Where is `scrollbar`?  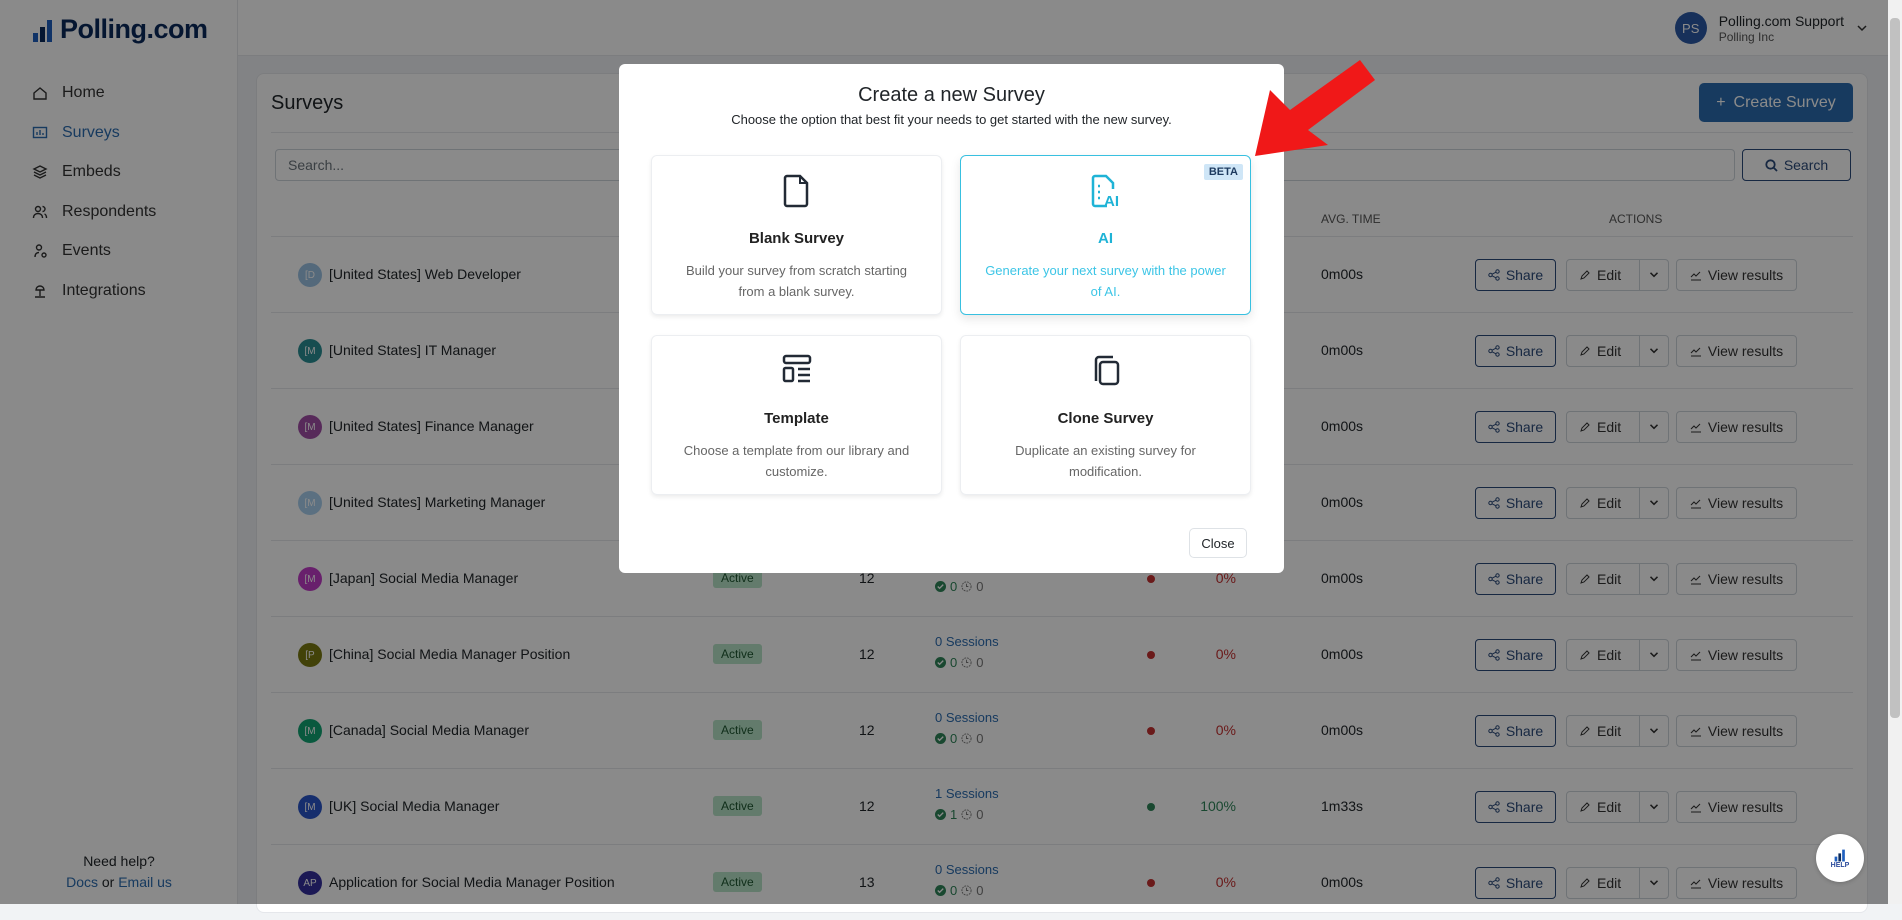
scrollbar is located at coordinates (1895, 452).